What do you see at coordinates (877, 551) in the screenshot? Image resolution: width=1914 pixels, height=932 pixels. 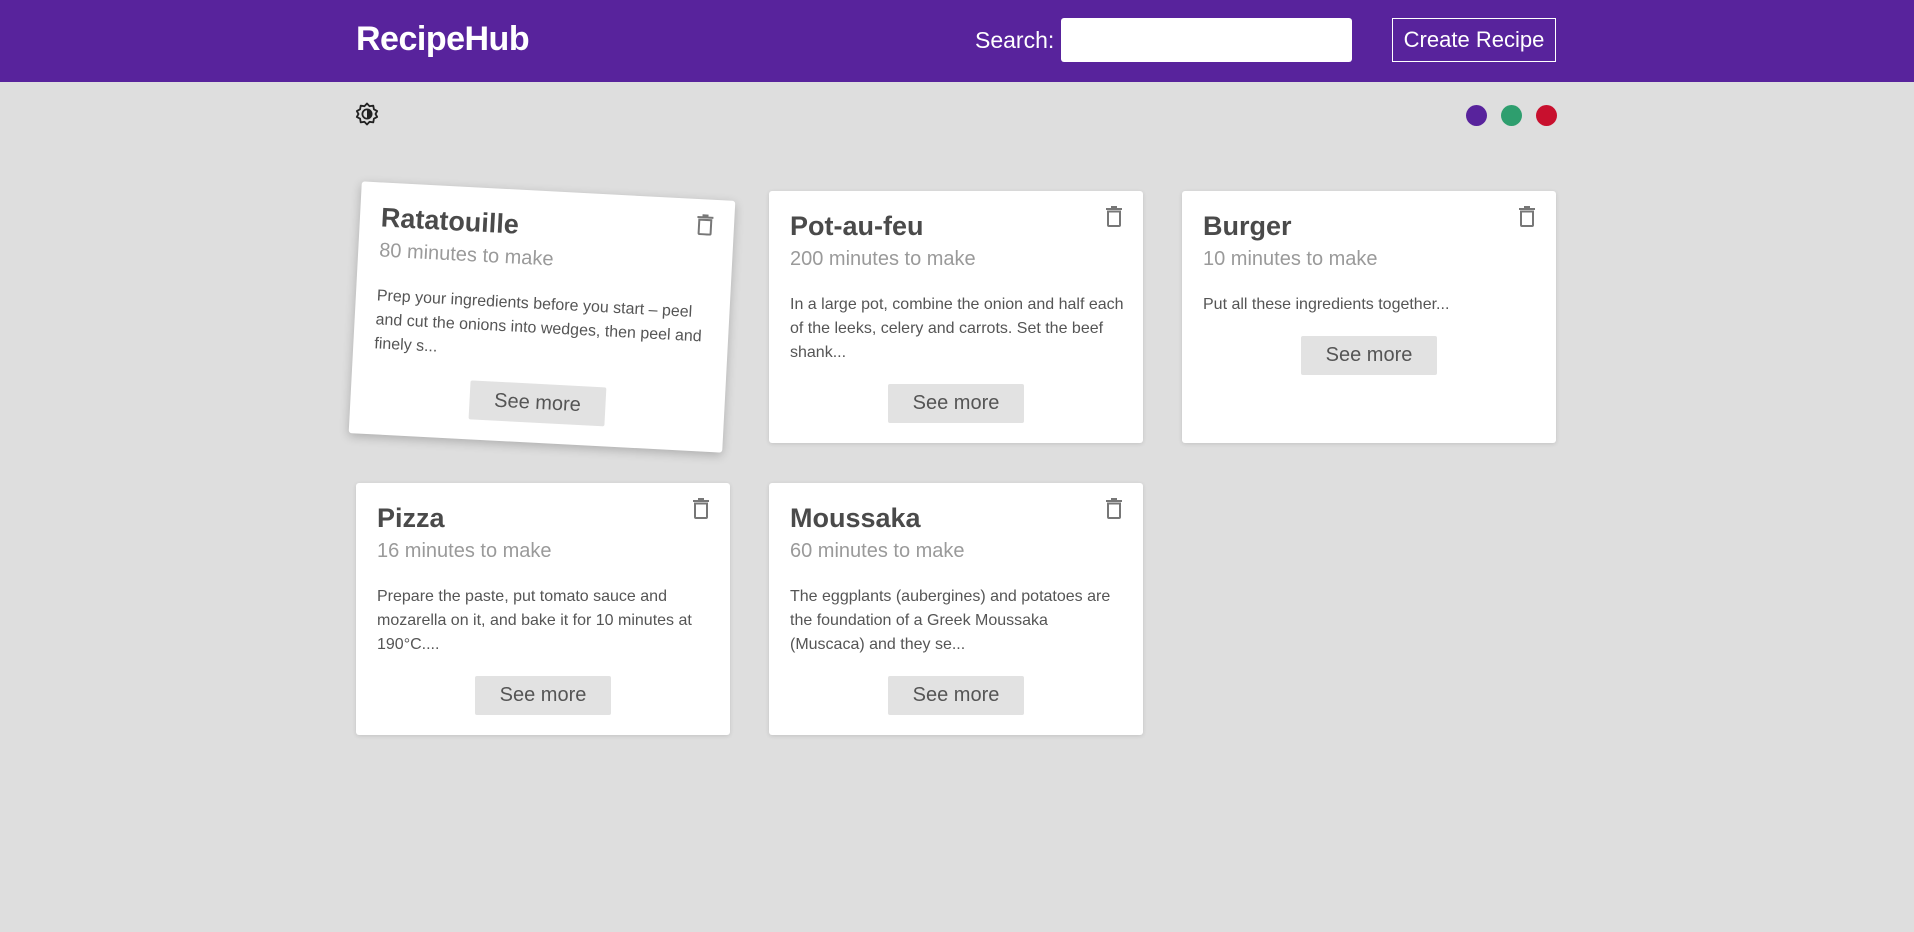 I see `recipe-time: 60 minutes to make` at bounding box center [877, 551].